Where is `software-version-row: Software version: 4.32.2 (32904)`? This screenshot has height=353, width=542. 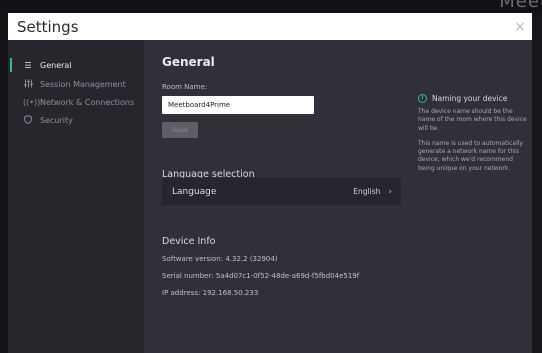 software-version-row: Software version: 4.32.2 (32904) is located at coordinates (220, 259).